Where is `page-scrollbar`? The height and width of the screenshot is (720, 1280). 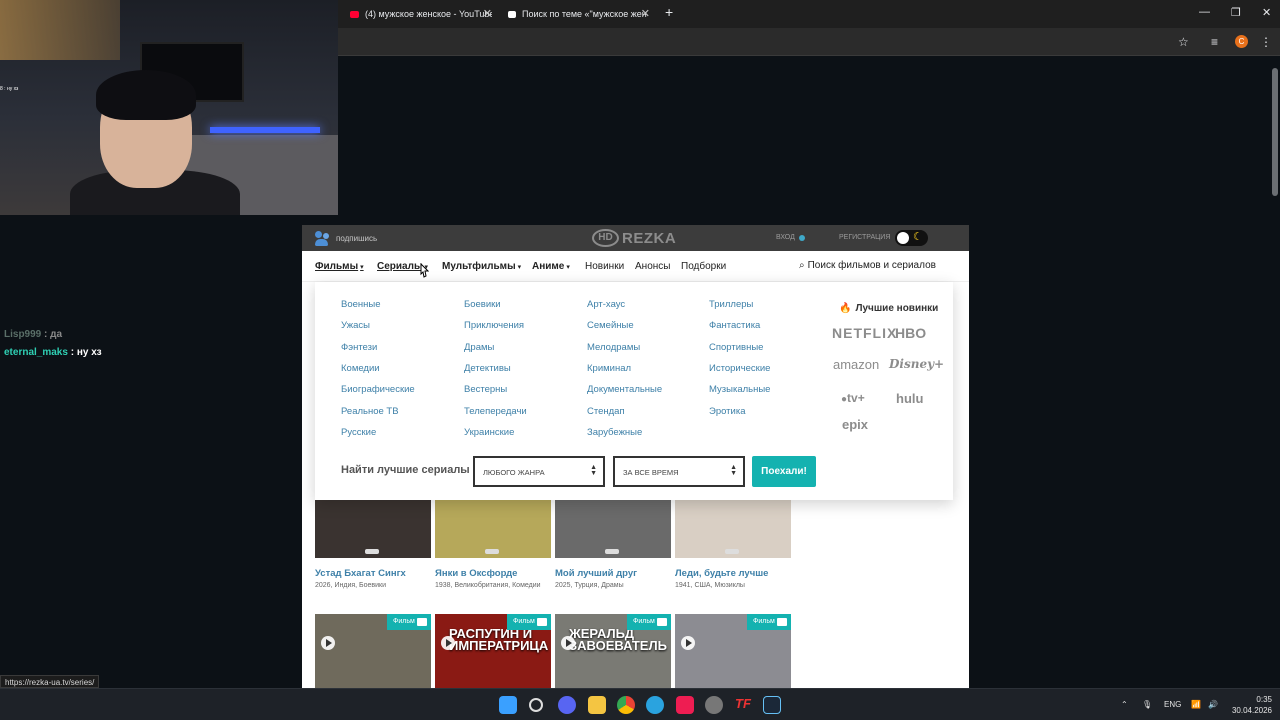 page-scrollbar is located at coordinates (1275, 372).